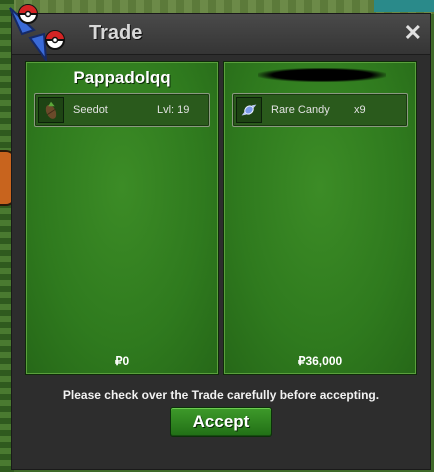 The image size is (434, 472). Describe the element at coordinates (122, 361) in the screenshot. I see `money-left: ₽0` at that location.